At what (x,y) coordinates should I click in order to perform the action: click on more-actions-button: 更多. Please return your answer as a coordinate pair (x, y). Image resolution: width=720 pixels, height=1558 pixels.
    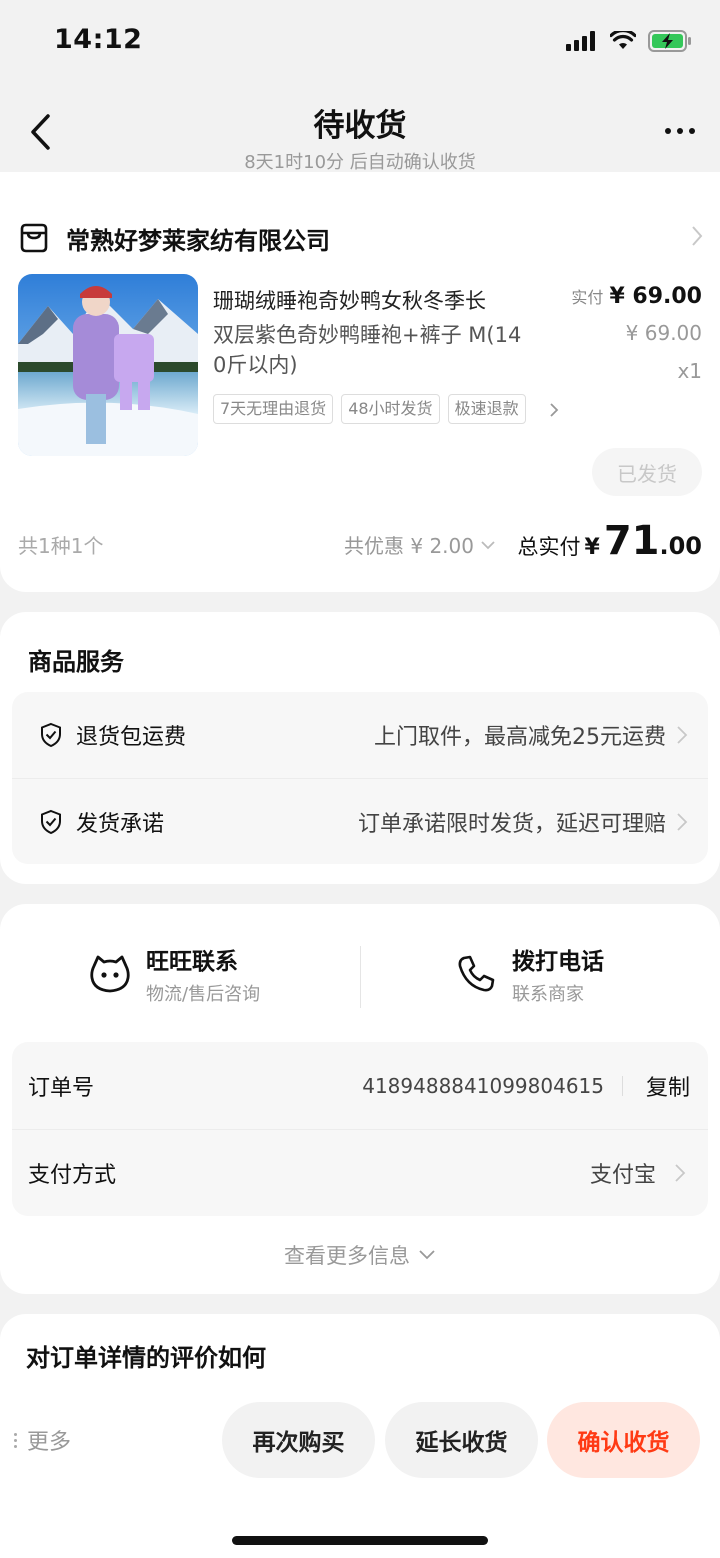
    Looking at the image, I should click on (42, 1440).